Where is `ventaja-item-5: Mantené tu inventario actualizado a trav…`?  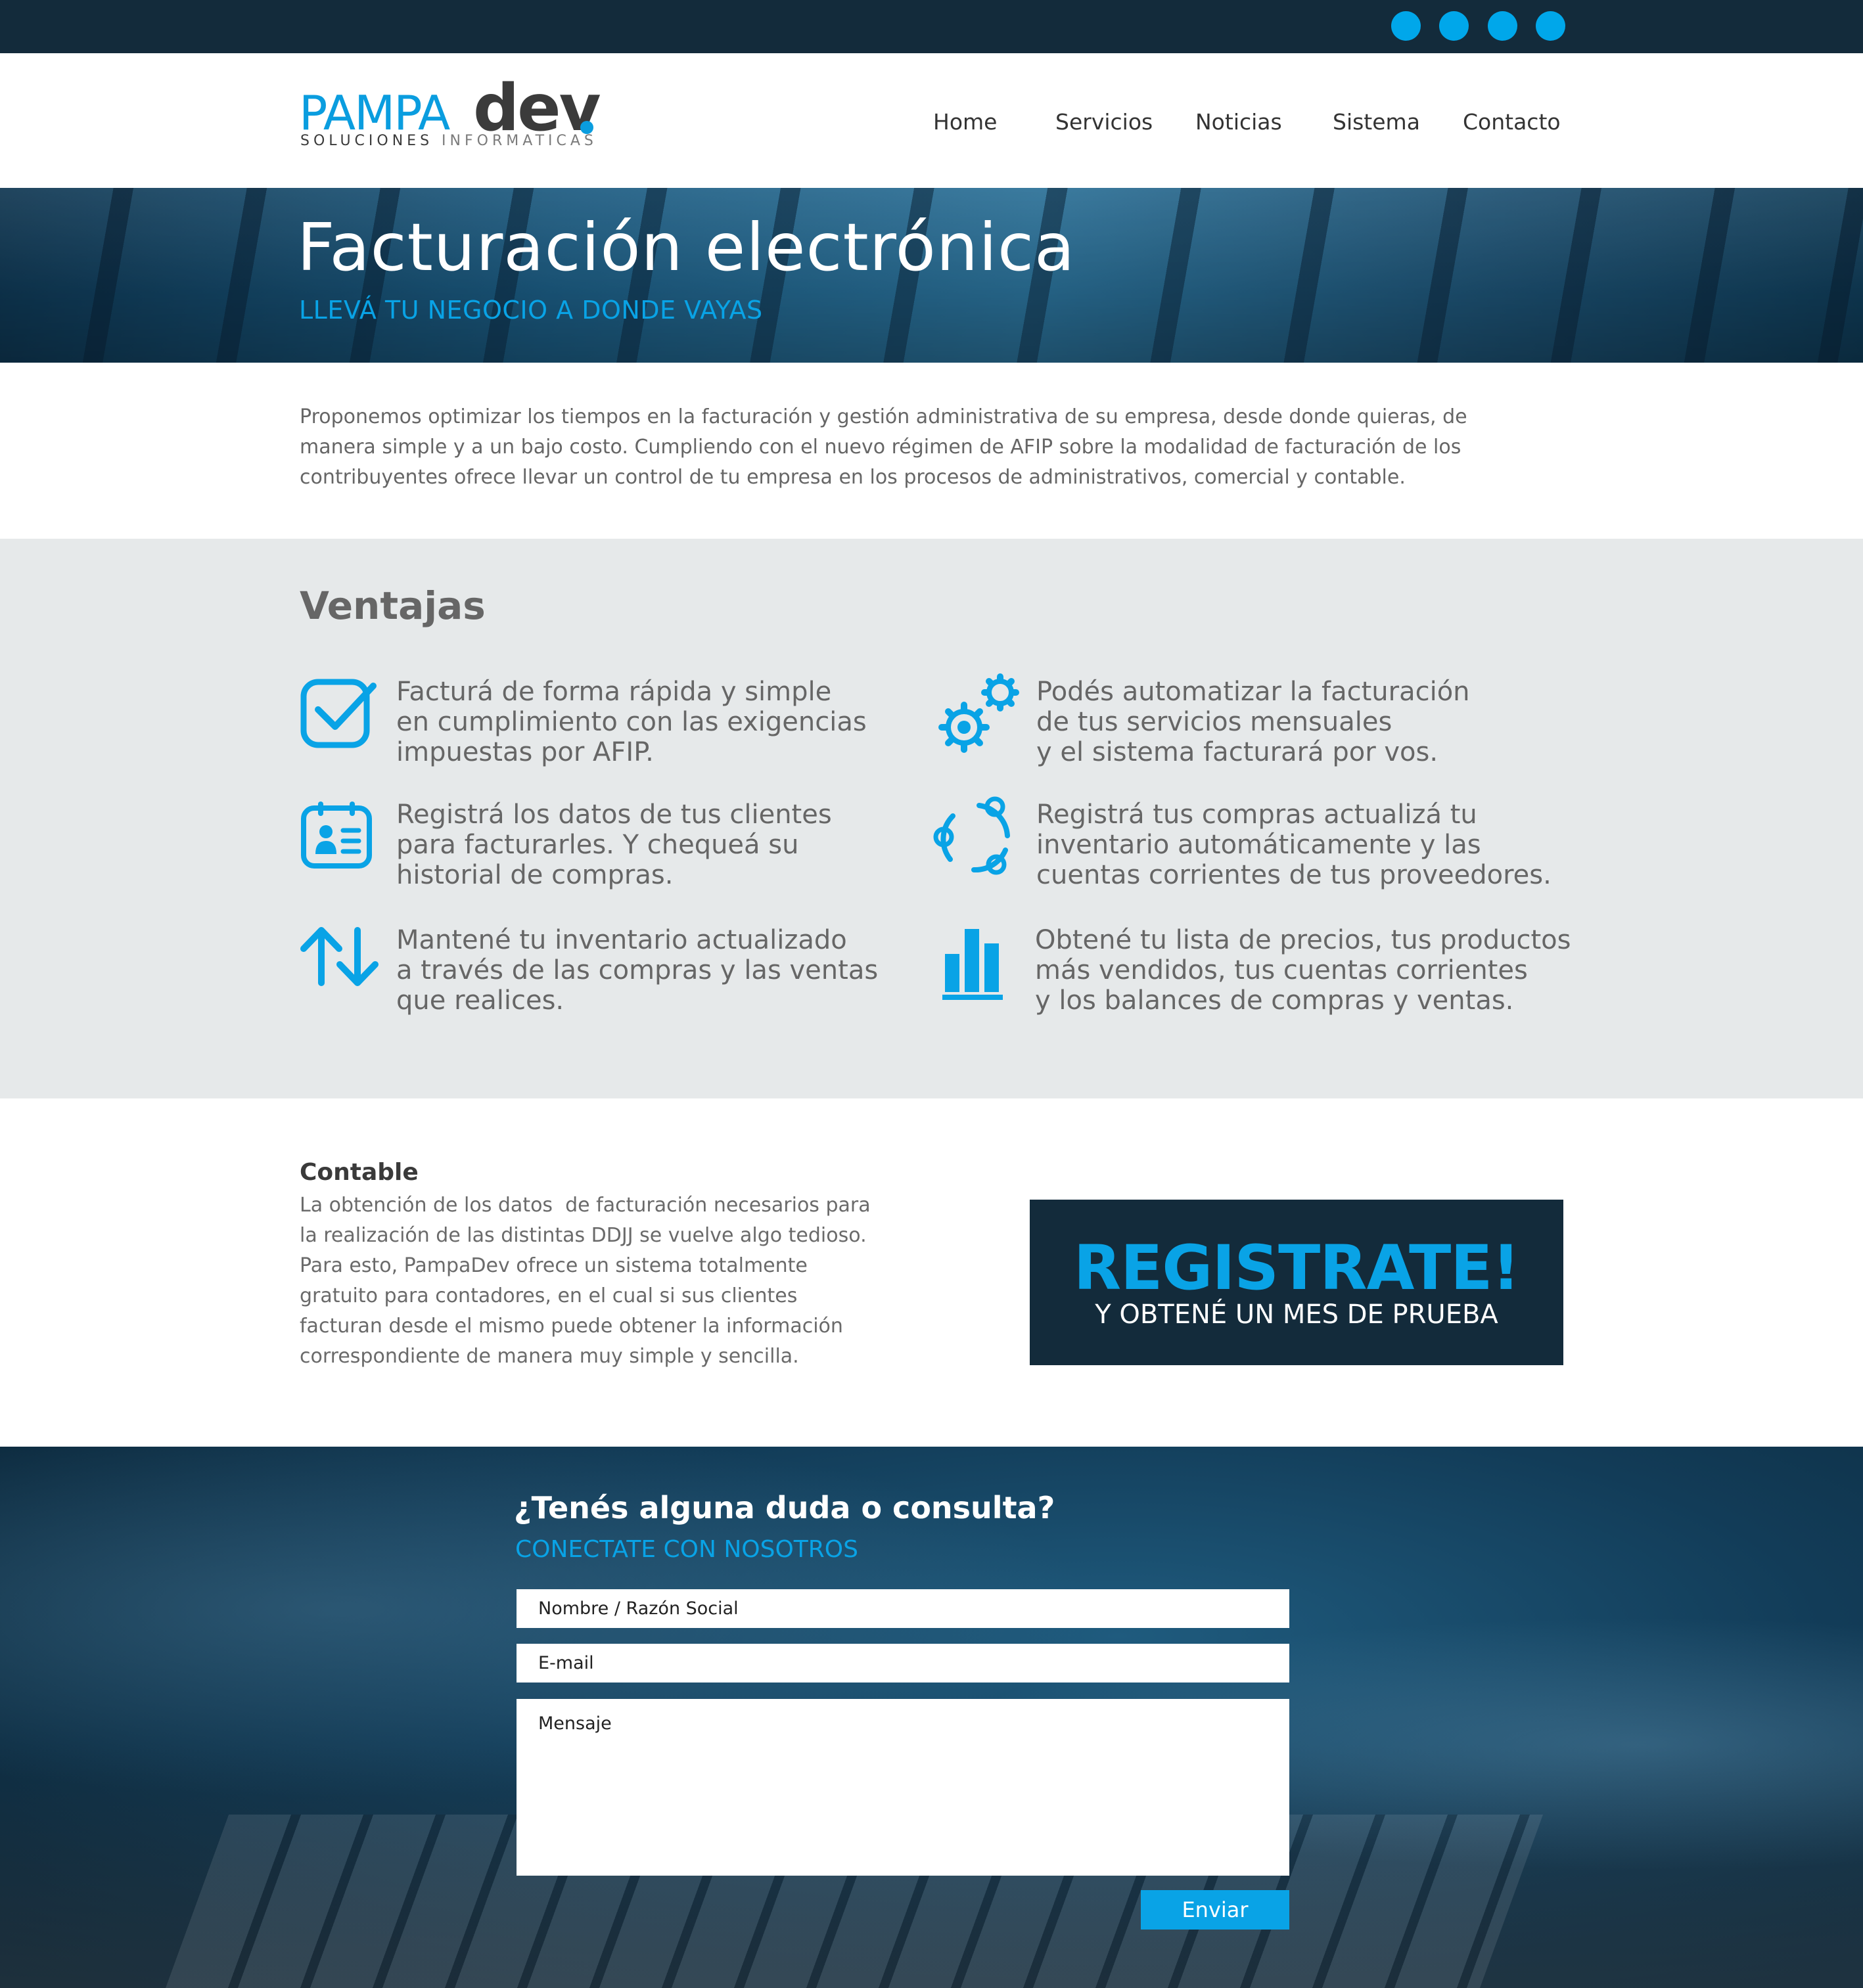
ventaja-item-5: Mantené tu inventario actualizado a trav… is located at coordinates (637, 970).